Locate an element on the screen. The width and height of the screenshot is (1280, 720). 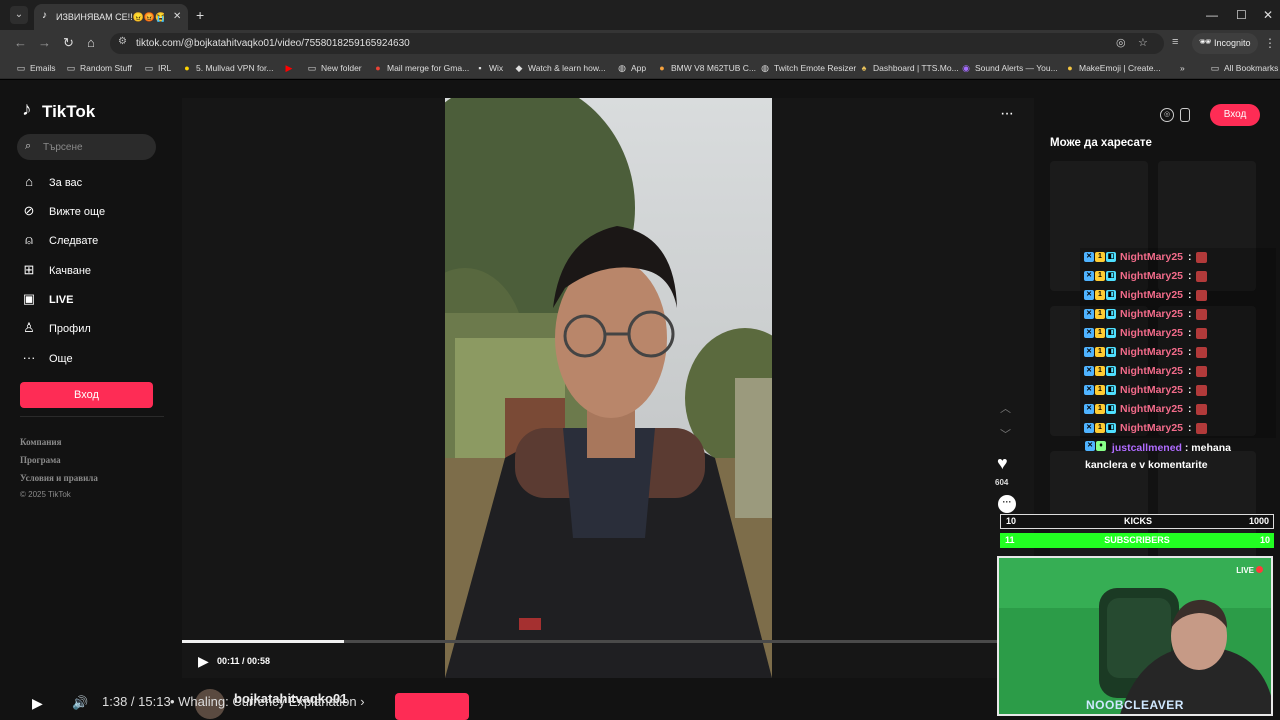
sidebar-item-for-you: ⌂ За вас is located at coordinates (90, 183).